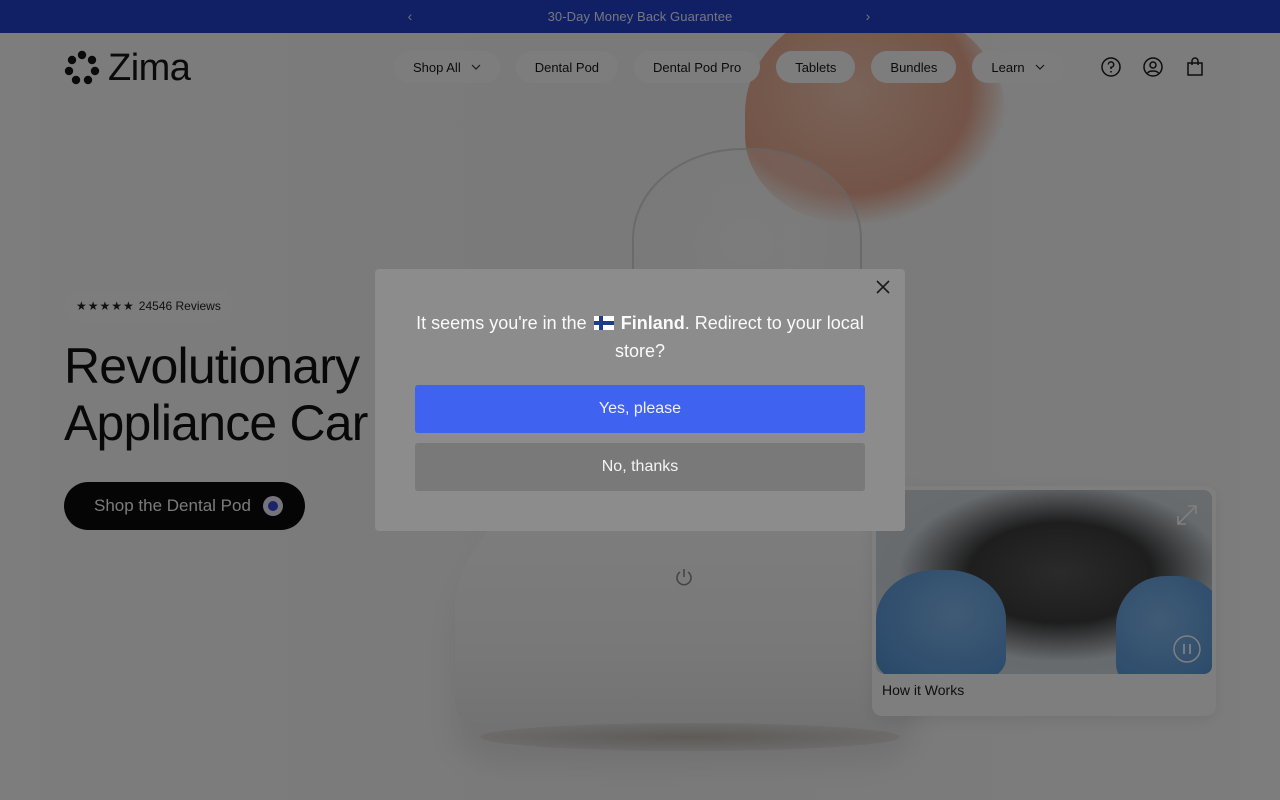 This screenshot has height=800, width=1280. What do you see at coordinates (640, 467) in the screenshot?
I see `no-thanks-button: No, thanks` at bounding box center [640, 467].